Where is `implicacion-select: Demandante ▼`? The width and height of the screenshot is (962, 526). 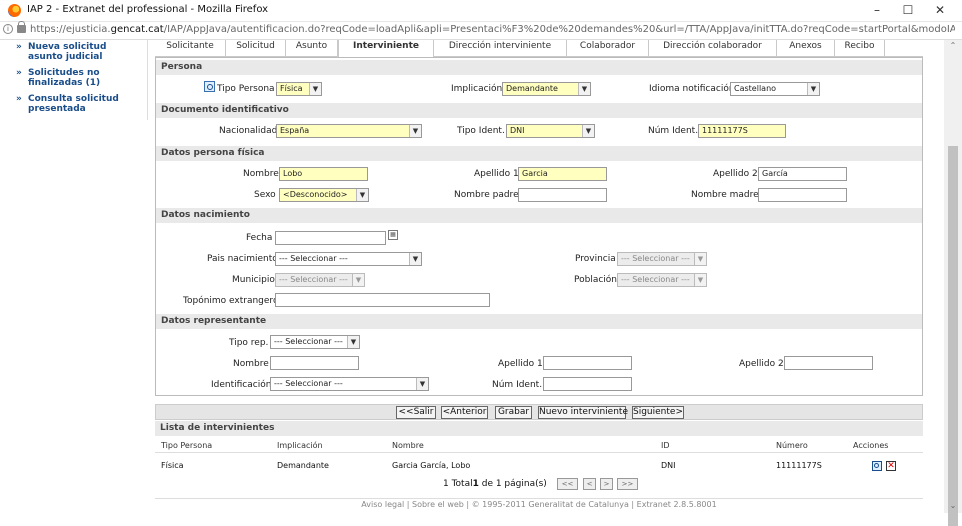
implicacion-select: Demandante ▼ is located at coordinates (546, 89).